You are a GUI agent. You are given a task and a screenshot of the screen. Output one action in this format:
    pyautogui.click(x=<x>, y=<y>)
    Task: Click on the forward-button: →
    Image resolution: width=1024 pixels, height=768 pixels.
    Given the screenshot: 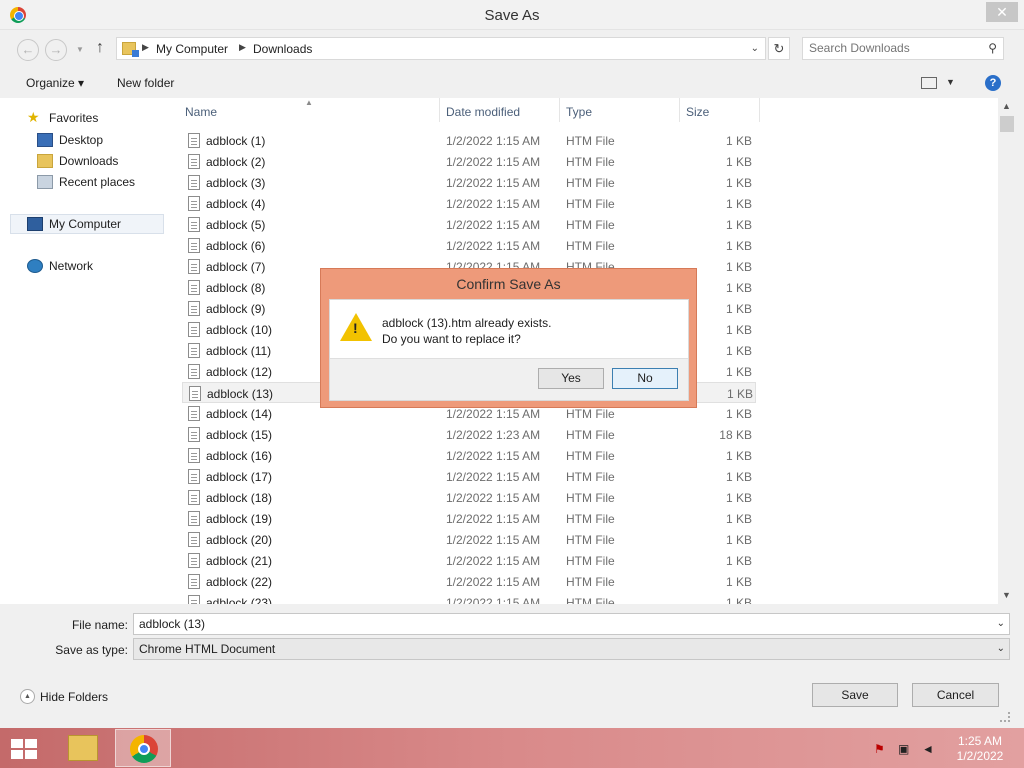 What is the action you would take?
    pyautogui.click(x=56, y=50)
    